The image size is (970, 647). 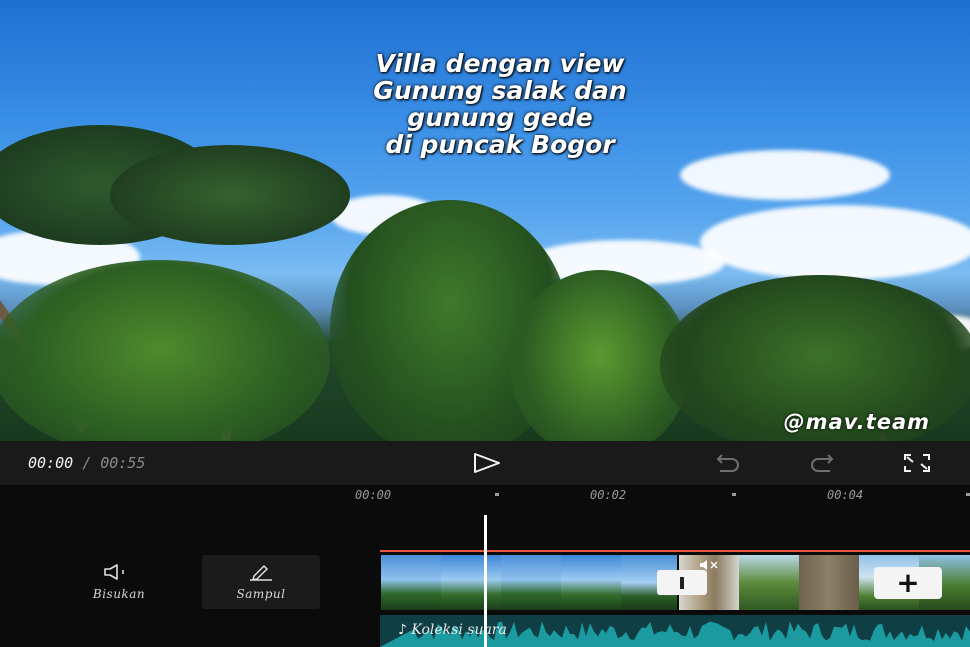 I want to click on audio-track-name: Koleksi suara, so click(x=459, y=630).